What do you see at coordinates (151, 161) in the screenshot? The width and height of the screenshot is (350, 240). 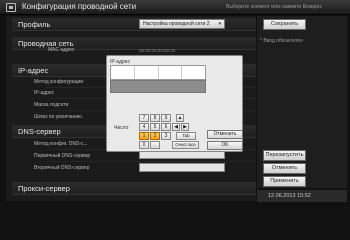 I see `divider` at bounding box center [151, 161].